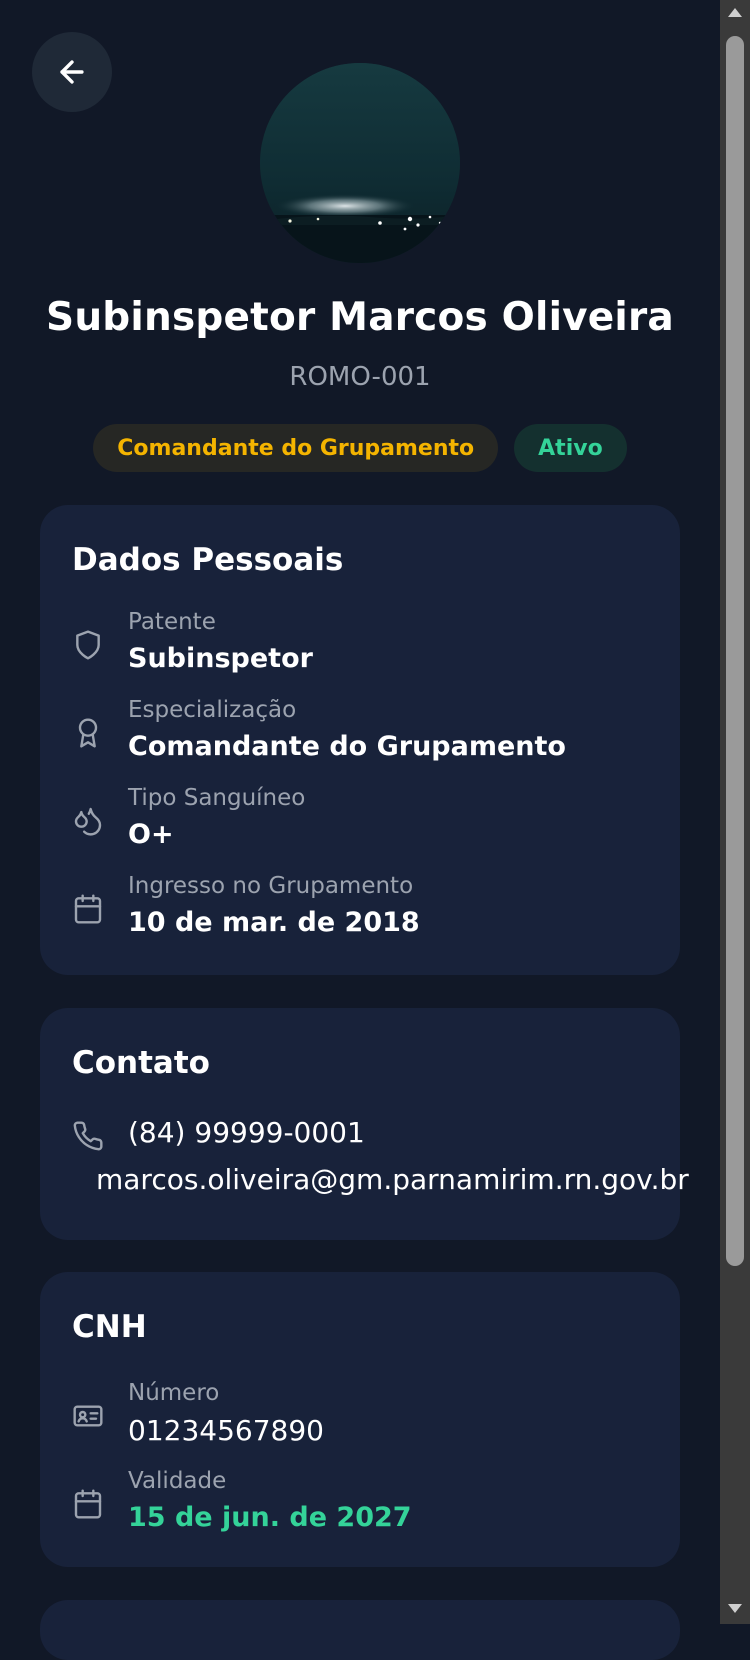  I want to click on role-badge: Comandante do Grupamento, so click(296, 448).